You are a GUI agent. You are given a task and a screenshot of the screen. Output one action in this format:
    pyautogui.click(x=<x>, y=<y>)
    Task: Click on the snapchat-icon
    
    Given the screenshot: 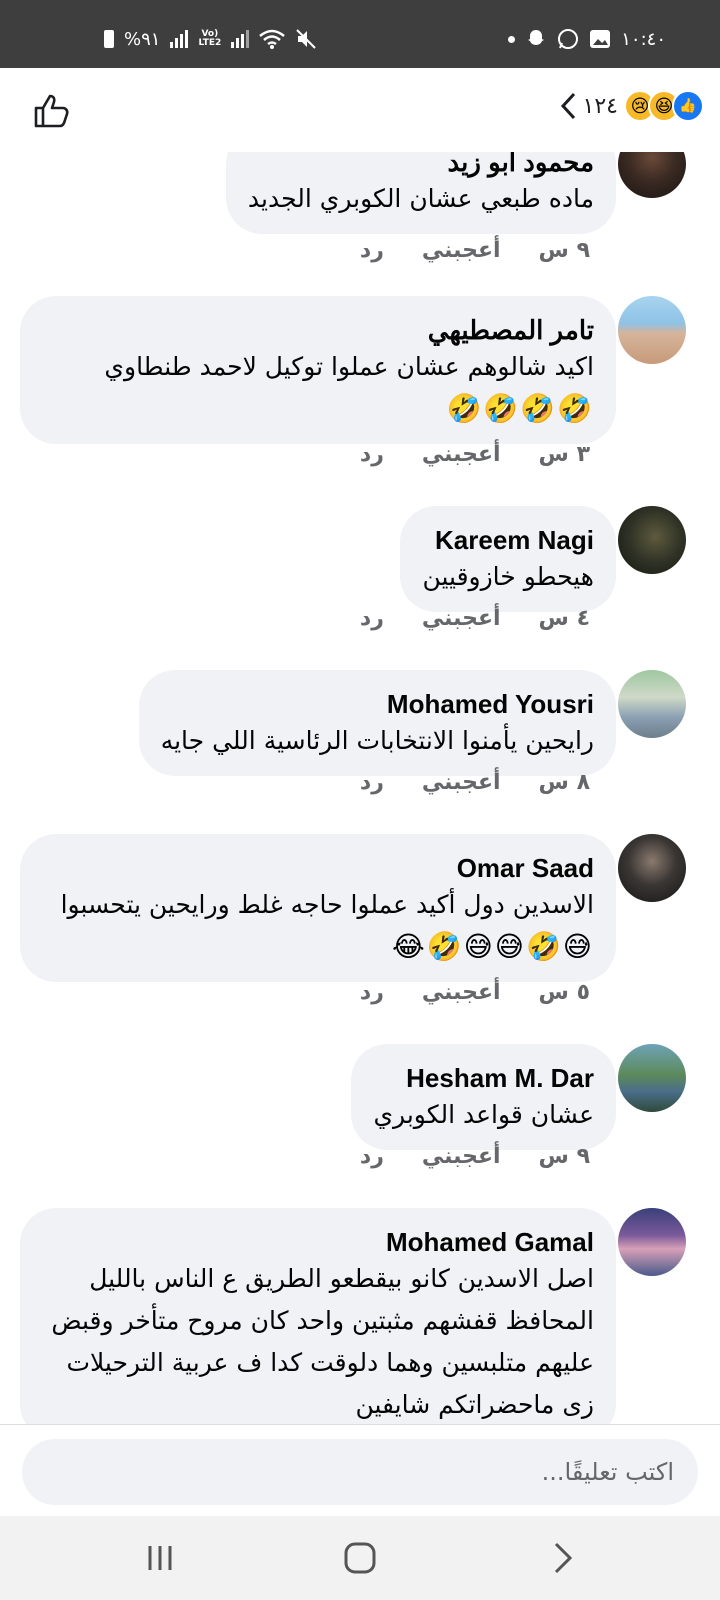 What is the action you would take?
    pyautogui.click(x=536, y=37)
    